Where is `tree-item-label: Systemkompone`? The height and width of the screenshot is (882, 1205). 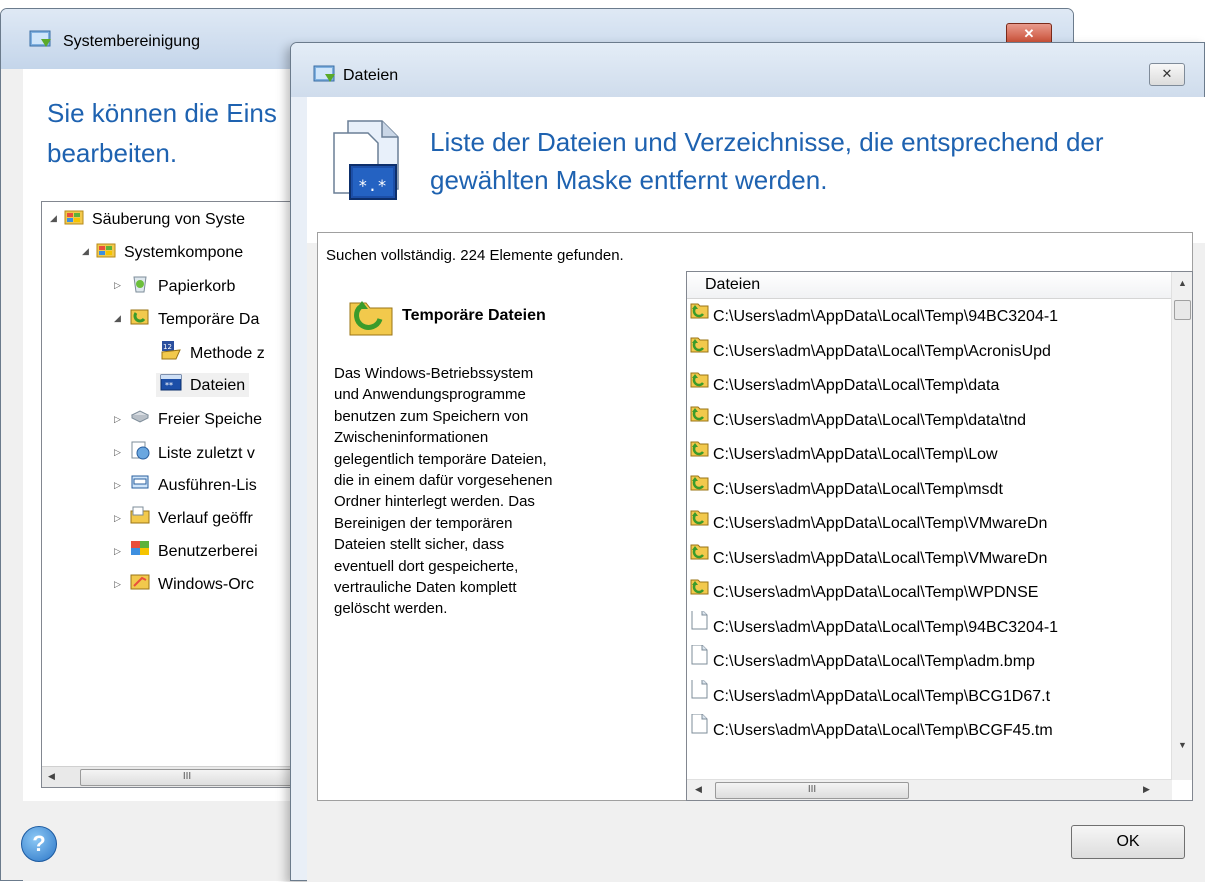 tree-item-label: Systemkompone is located at coordinates (184, 253).